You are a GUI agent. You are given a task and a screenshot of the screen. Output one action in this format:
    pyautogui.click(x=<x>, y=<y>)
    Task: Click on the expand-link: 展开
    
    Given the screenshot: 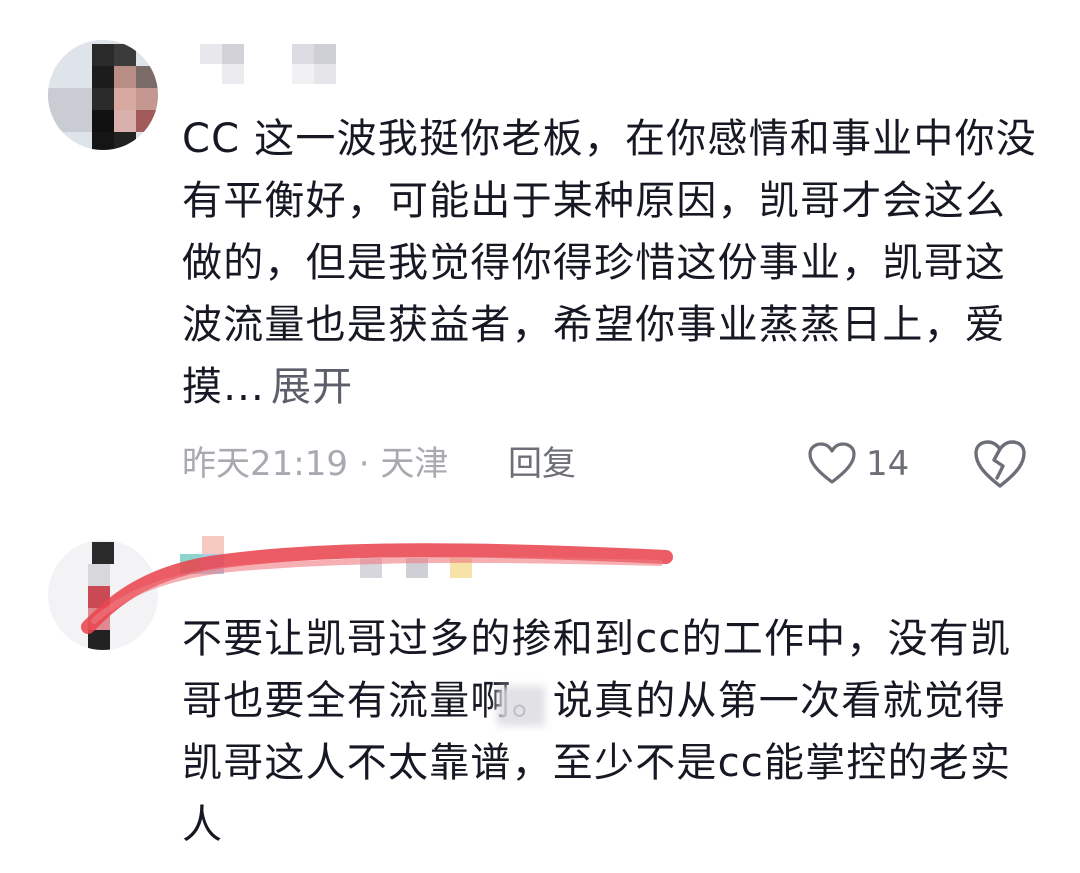 What is the action you would take?
    pyautogui.click(x=312, y=387)
    